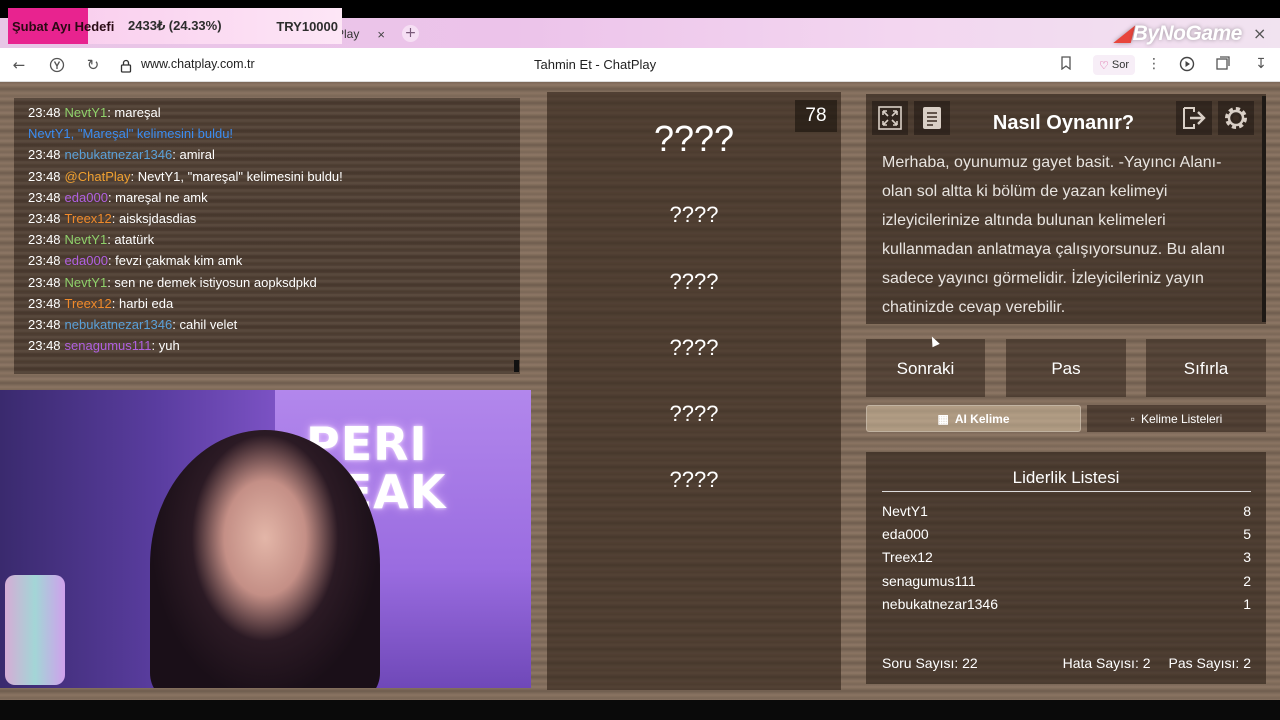 The image size is (1280, 720). What do you see at coordinates (134, 112) in the screenshot?
I see `chat-text: : mareşal` at bounding box center [134, 112].